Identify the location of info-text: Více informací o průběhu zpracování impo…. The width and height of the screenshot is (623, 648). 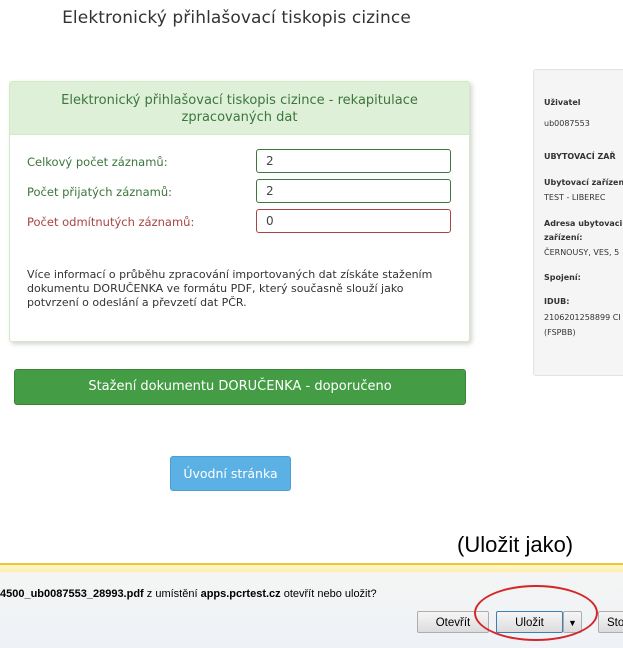
(230, 288).